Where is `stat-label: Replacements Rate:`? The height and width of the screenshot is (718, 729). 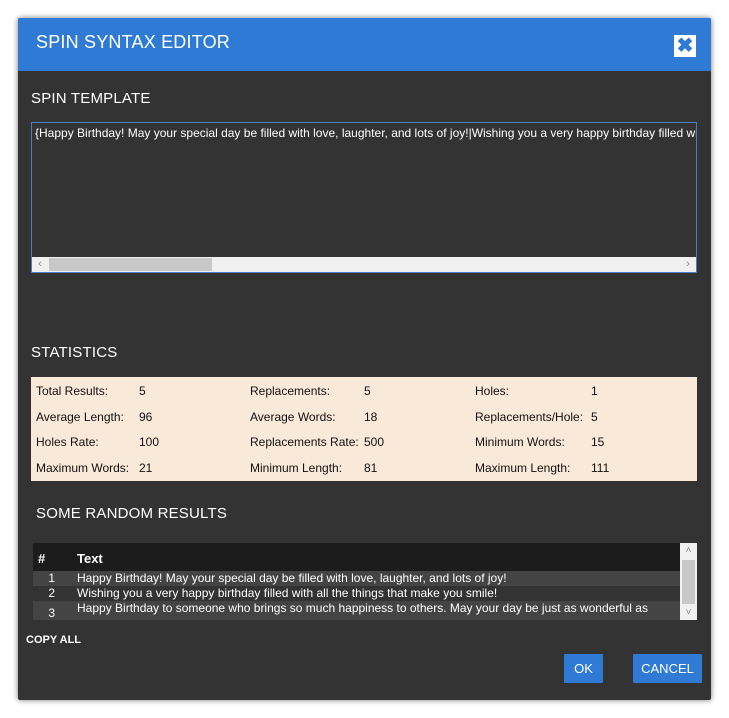
stat-label: Replacements Rate: is located at coordinates (304, 442).